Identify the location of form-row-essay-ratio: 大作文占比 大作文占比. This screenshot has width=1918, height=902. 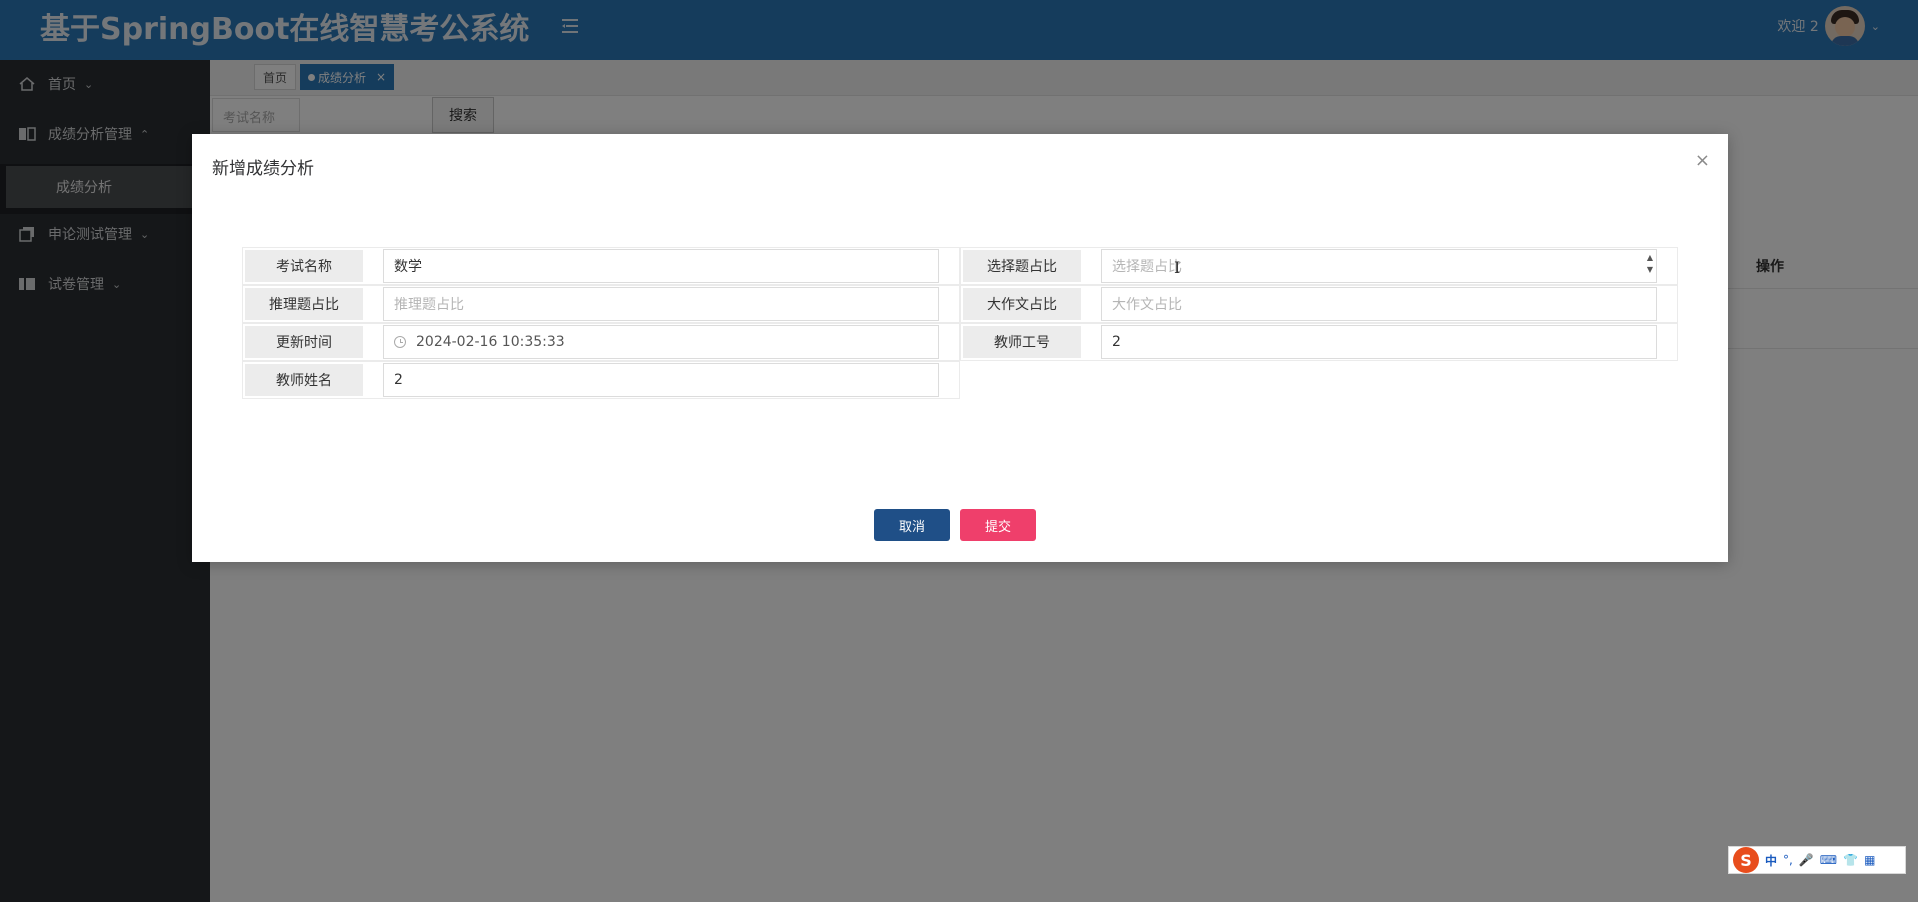
(1319, 304).